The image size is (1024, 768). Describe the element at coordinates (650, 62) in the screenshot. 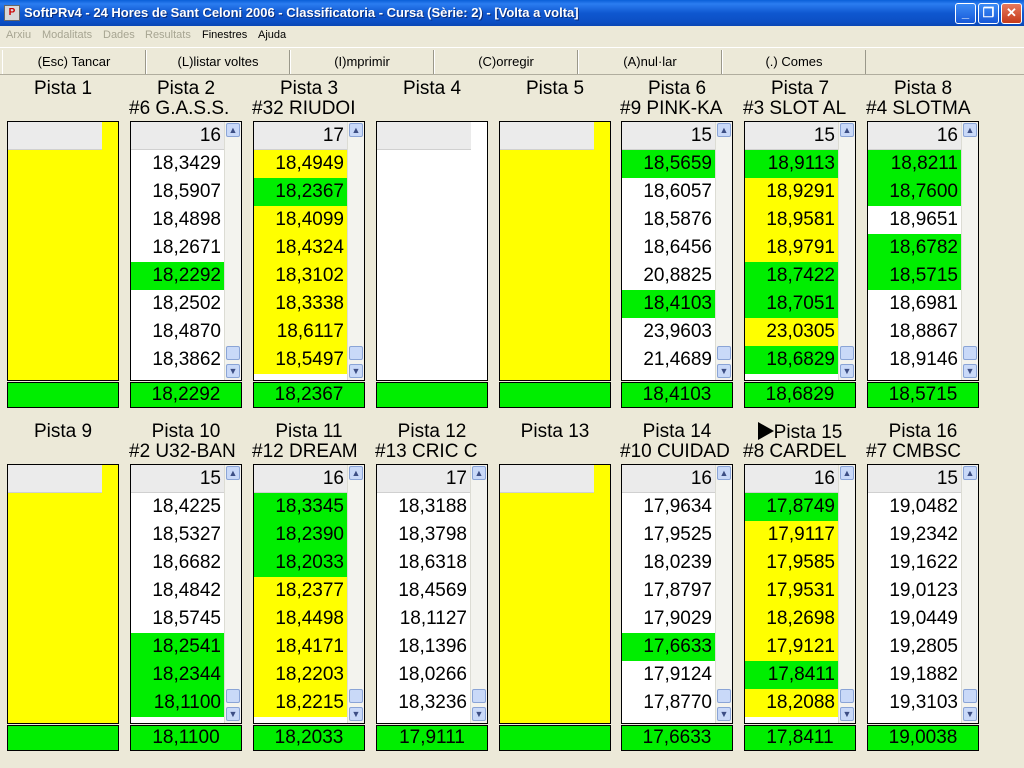

I see `cancel-lap-button: (A)nul·lar` at that location.